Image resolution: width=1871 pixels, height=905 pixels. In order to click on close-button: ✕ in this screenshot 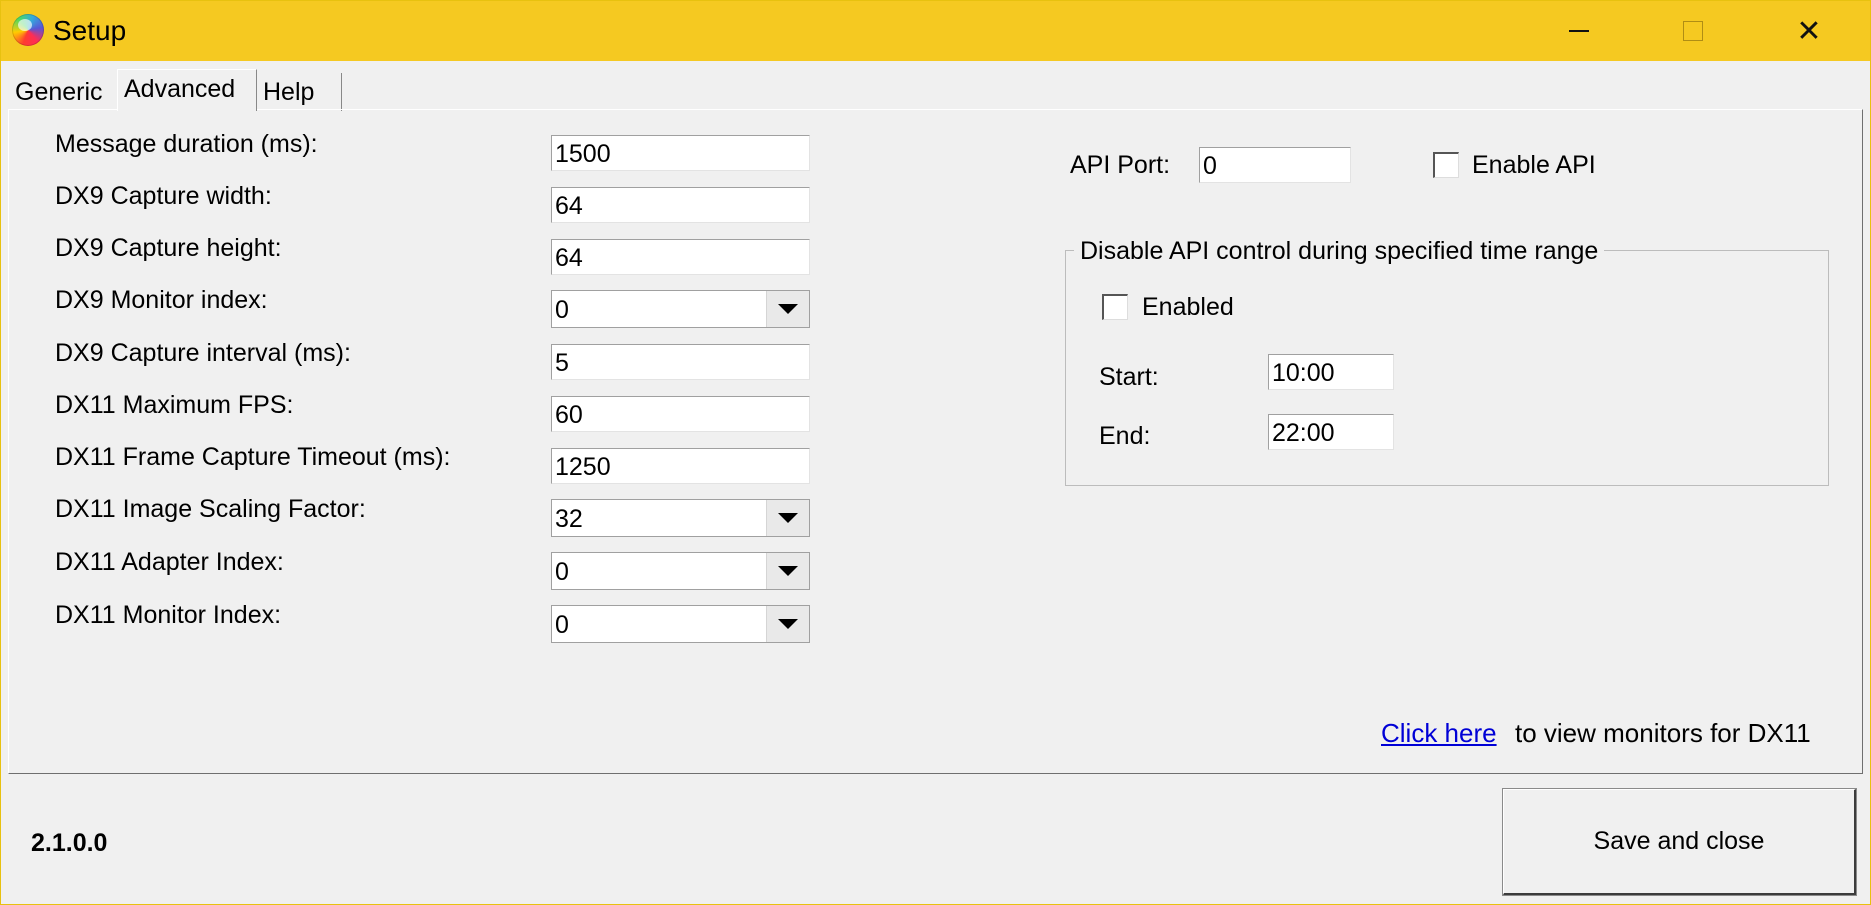, I will do `click(1809, 31)`.